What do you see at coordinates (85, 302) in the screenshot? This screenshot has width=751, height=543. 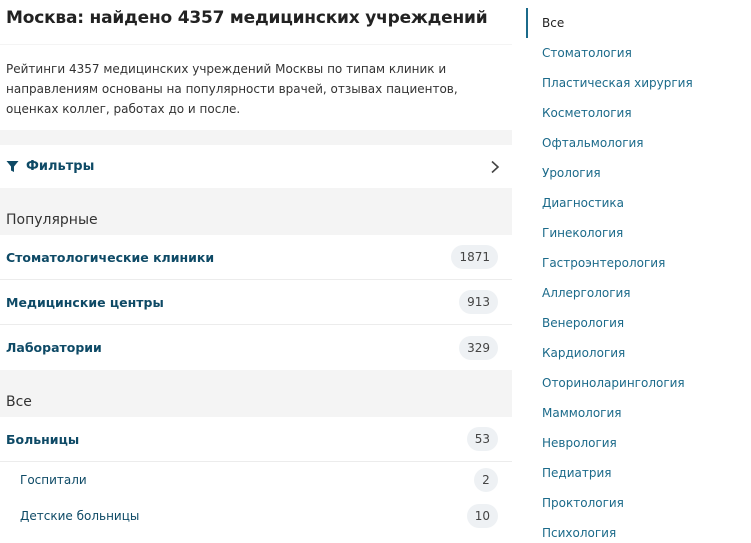 I see `list-item-label: Медицинские центры` at bounding box center [85, 302].